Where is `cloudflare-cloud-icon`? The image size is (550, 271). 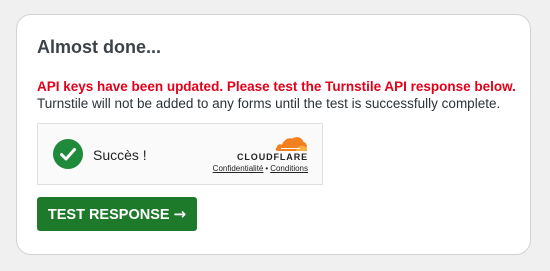
cloudflare-cloud-icon is located at coordinates (291, 144).